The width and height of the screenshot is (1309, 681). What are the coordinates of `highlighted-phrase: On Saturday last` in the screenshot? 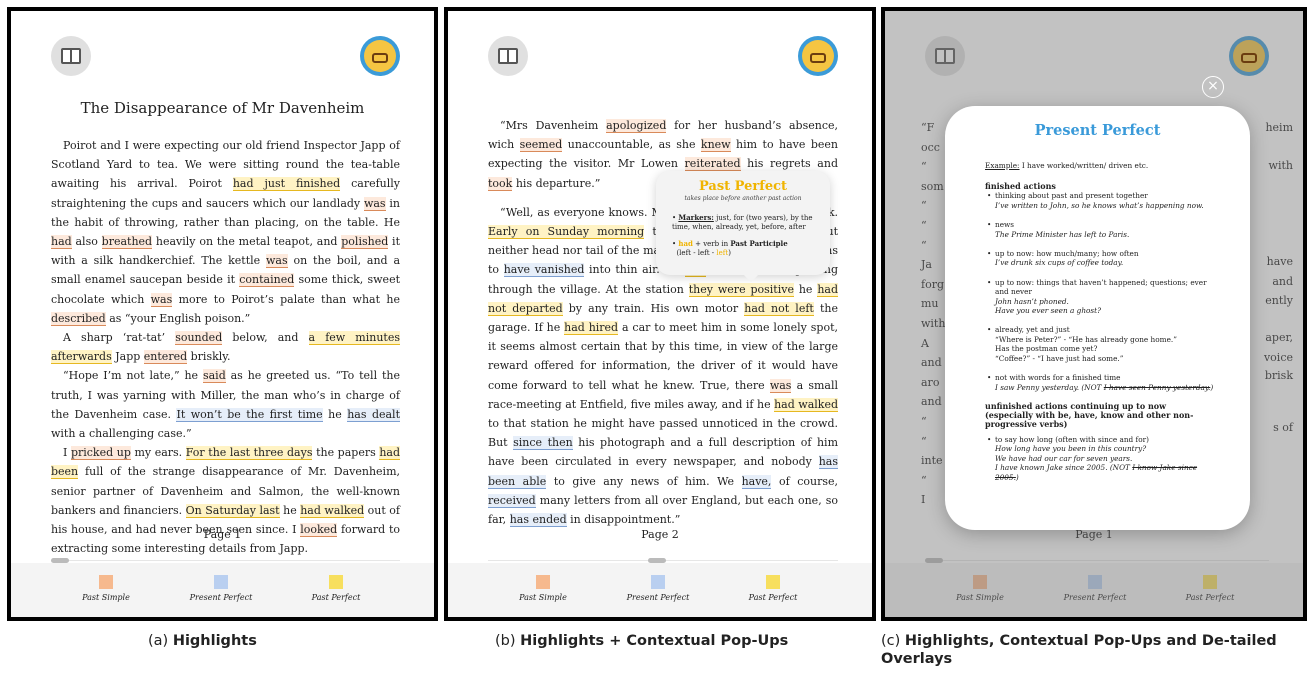 It's located at (232, 510).